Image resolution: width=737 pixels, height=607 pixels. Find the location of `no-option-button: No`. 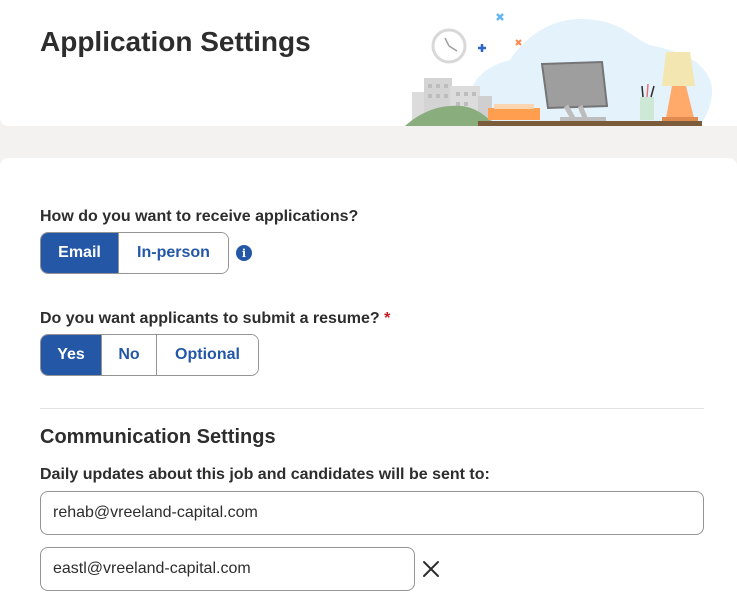

no-option-button: No is located at coordinates (128, 355).